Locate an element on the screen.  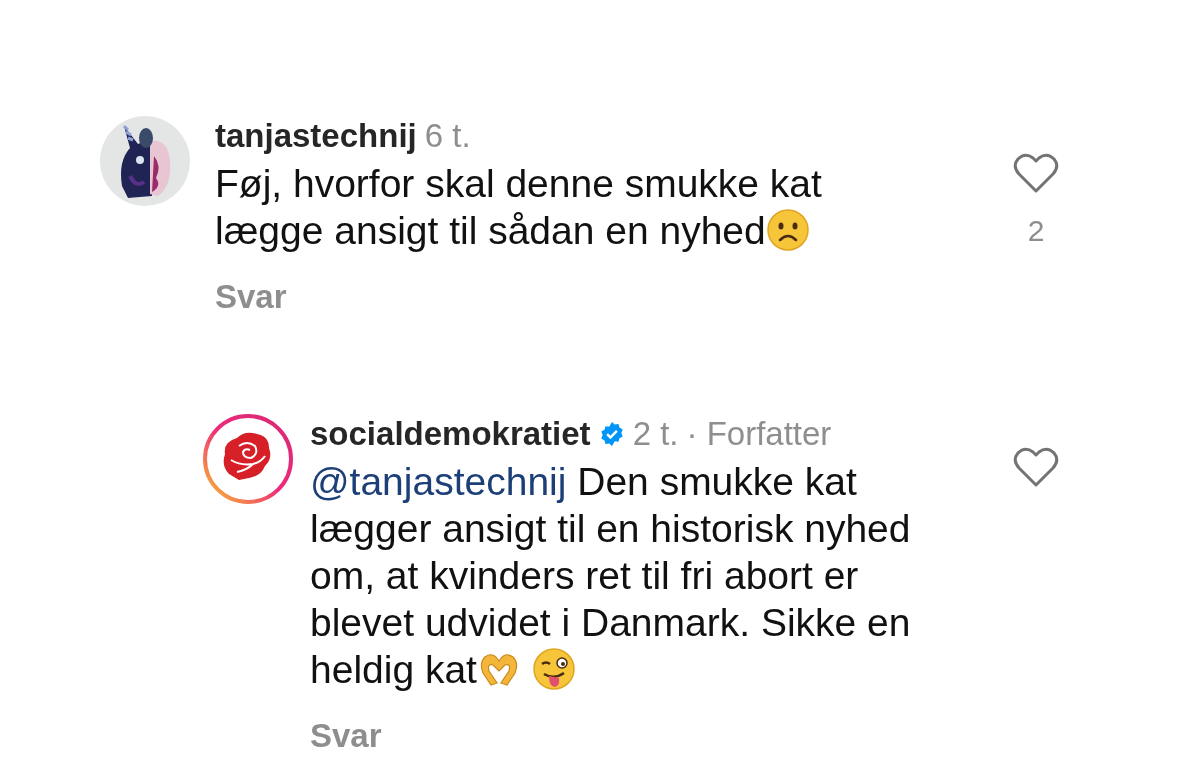
comment-time: 6 t. is located at coordinates (447, 136).